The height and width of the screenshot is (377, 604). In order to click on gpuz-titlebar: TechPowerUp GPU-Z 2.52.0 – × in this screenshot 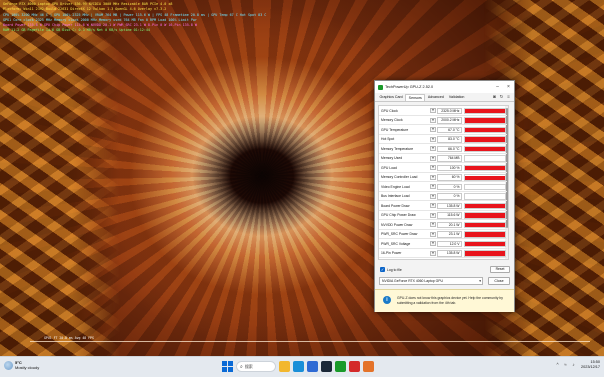, I will do `click(444, 87)`.